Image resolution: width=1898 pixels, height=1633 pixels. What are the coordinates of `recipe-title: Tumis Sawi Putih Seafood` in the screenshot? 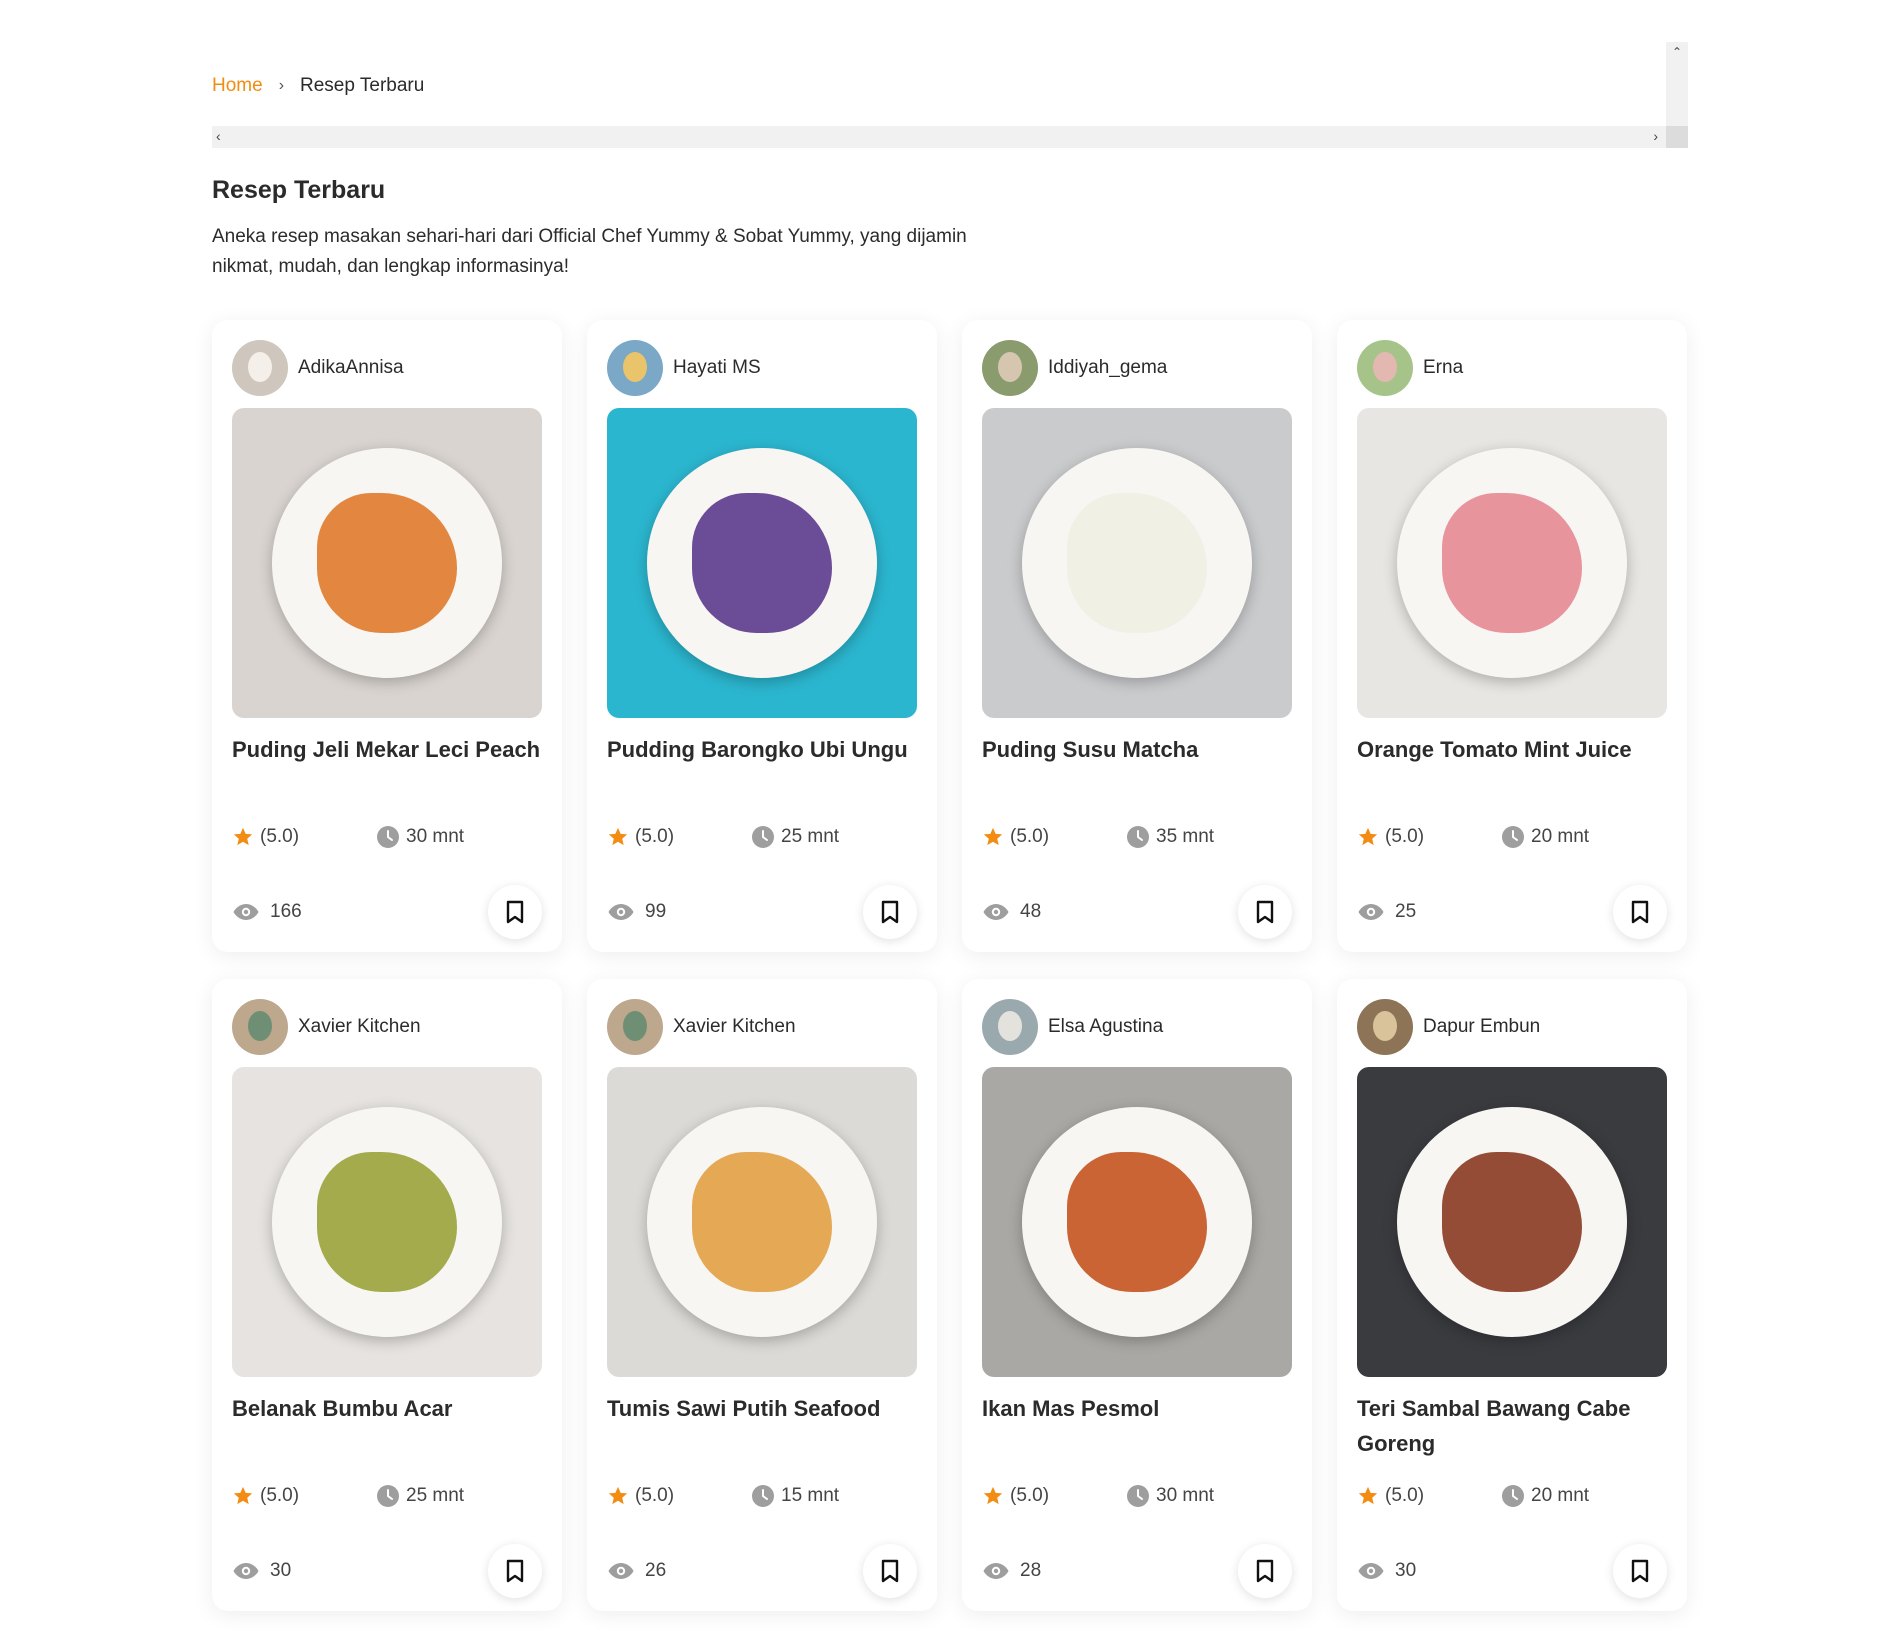 It's located at (762, 1426).